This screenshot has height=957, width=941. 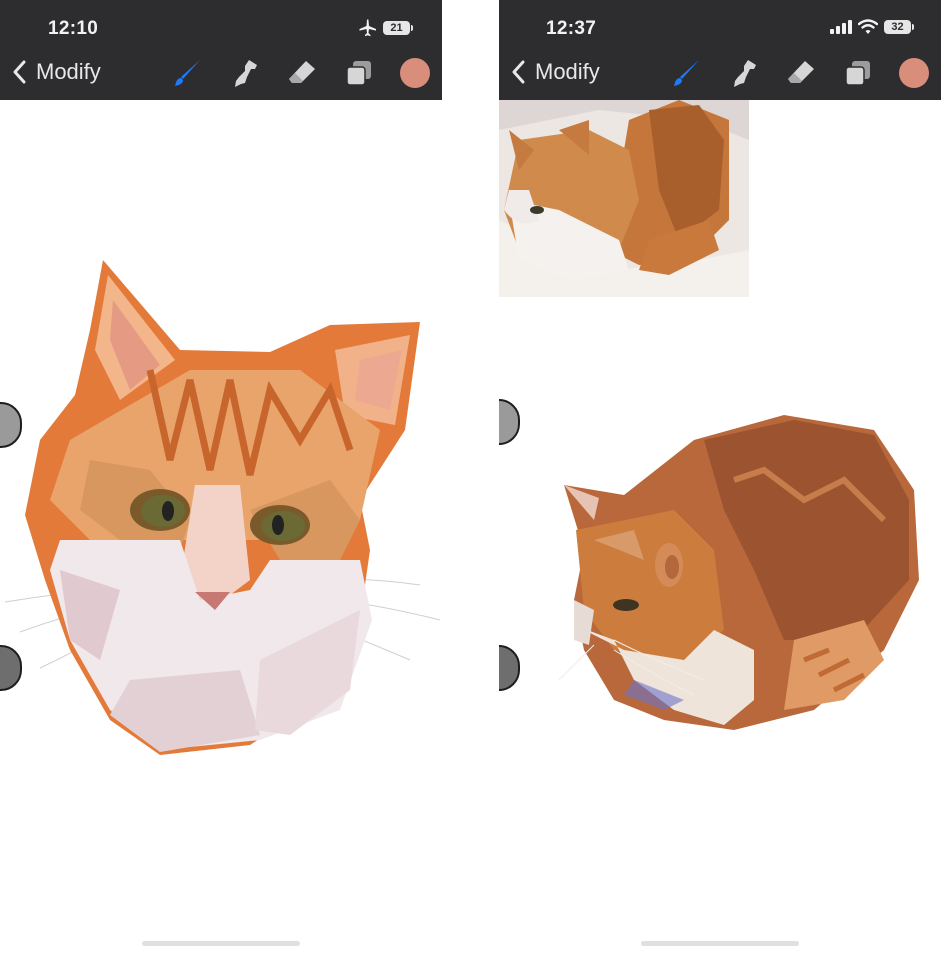 What do you see at coordinates (73, 28) in the screenshot?
I see `status-time: 12:10` at bounding box center [73, 28].